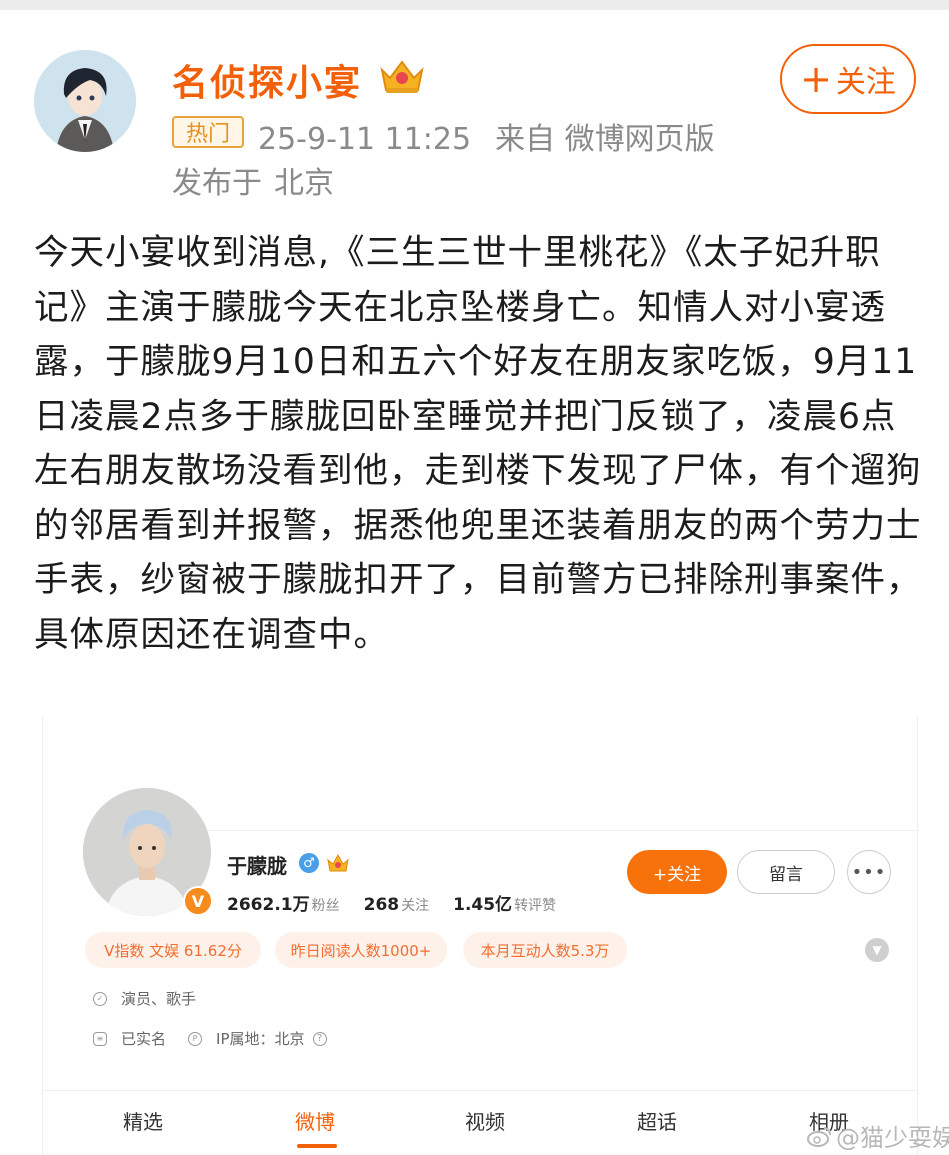 Image resolution: width=949 pixels, height=1155 pixels. I want to click on tag-daily-readers: 昨日阅读人数1000+, so click(361, 950).